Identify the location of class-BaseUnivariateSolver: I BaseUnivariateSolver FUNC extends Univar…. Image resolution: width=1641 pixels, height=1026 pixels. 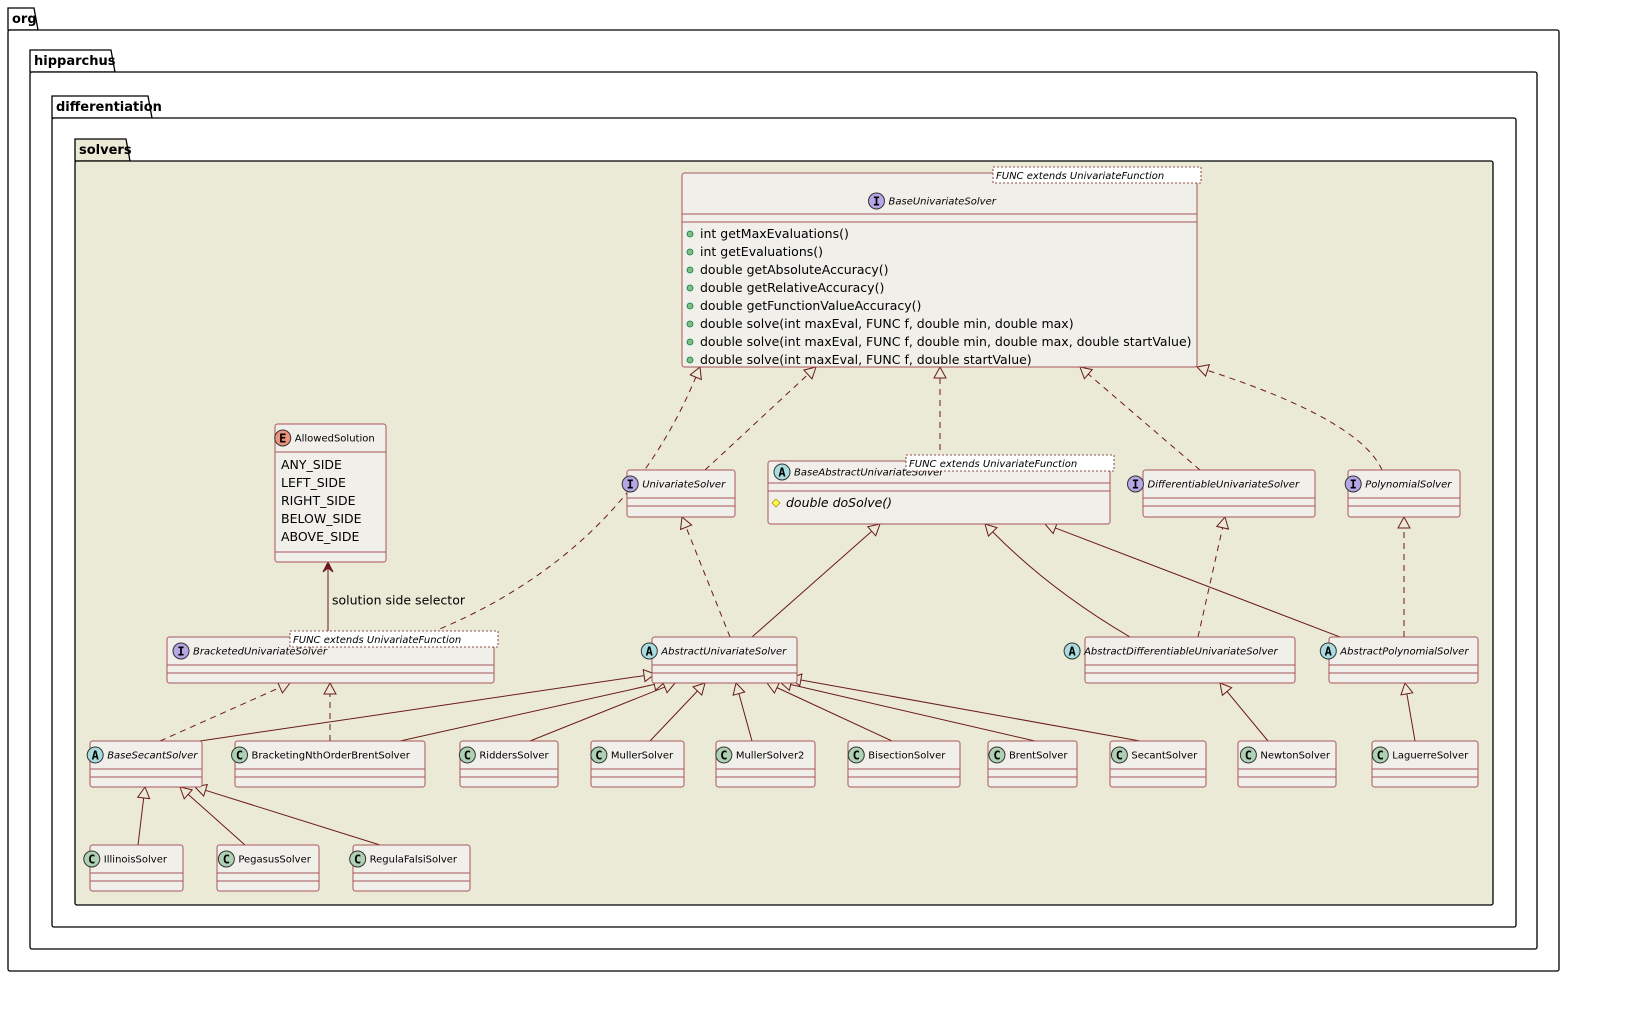
(941, 267).